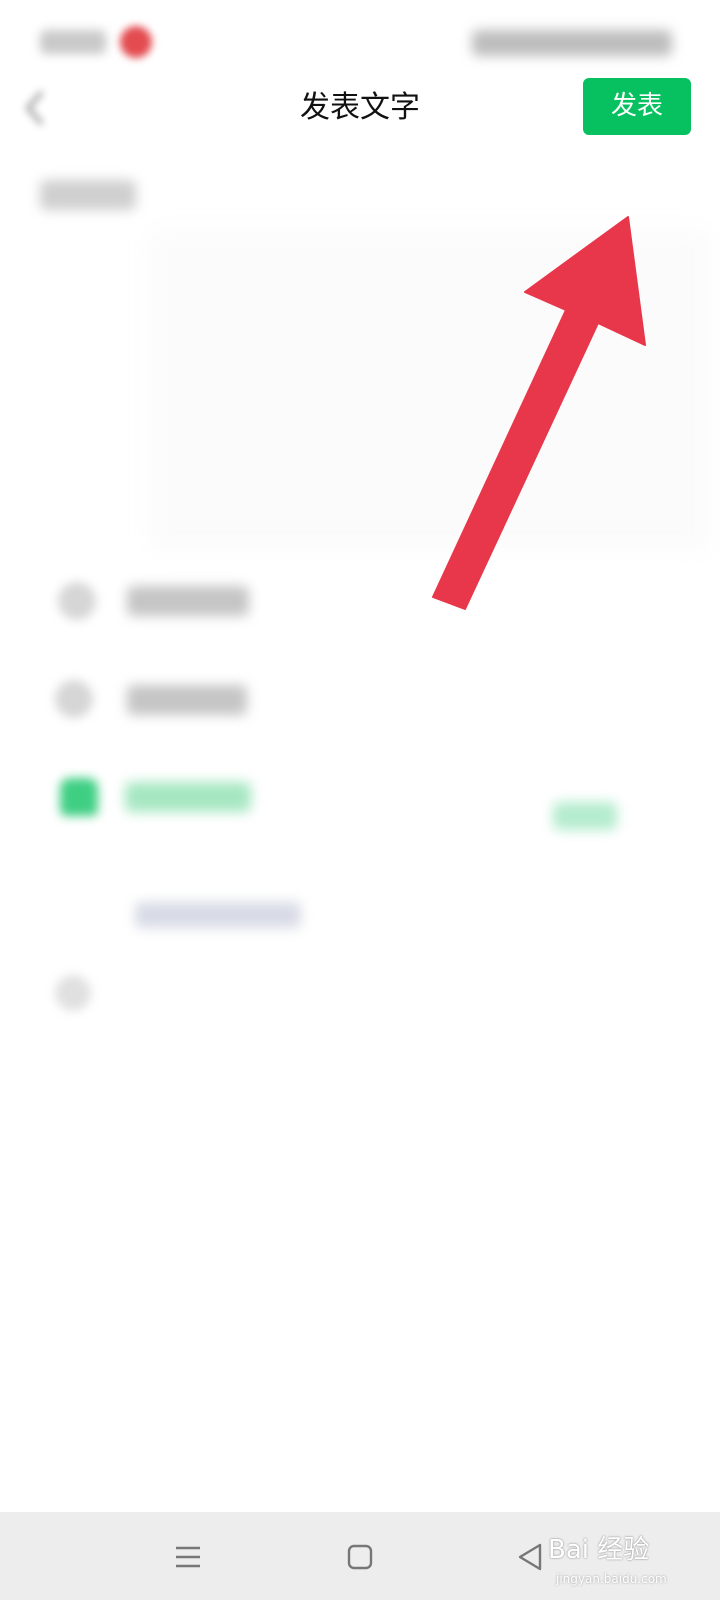  Describe the element at coordinates (360, 1557) in the screenshot. I see `home-square-icon` at that location.